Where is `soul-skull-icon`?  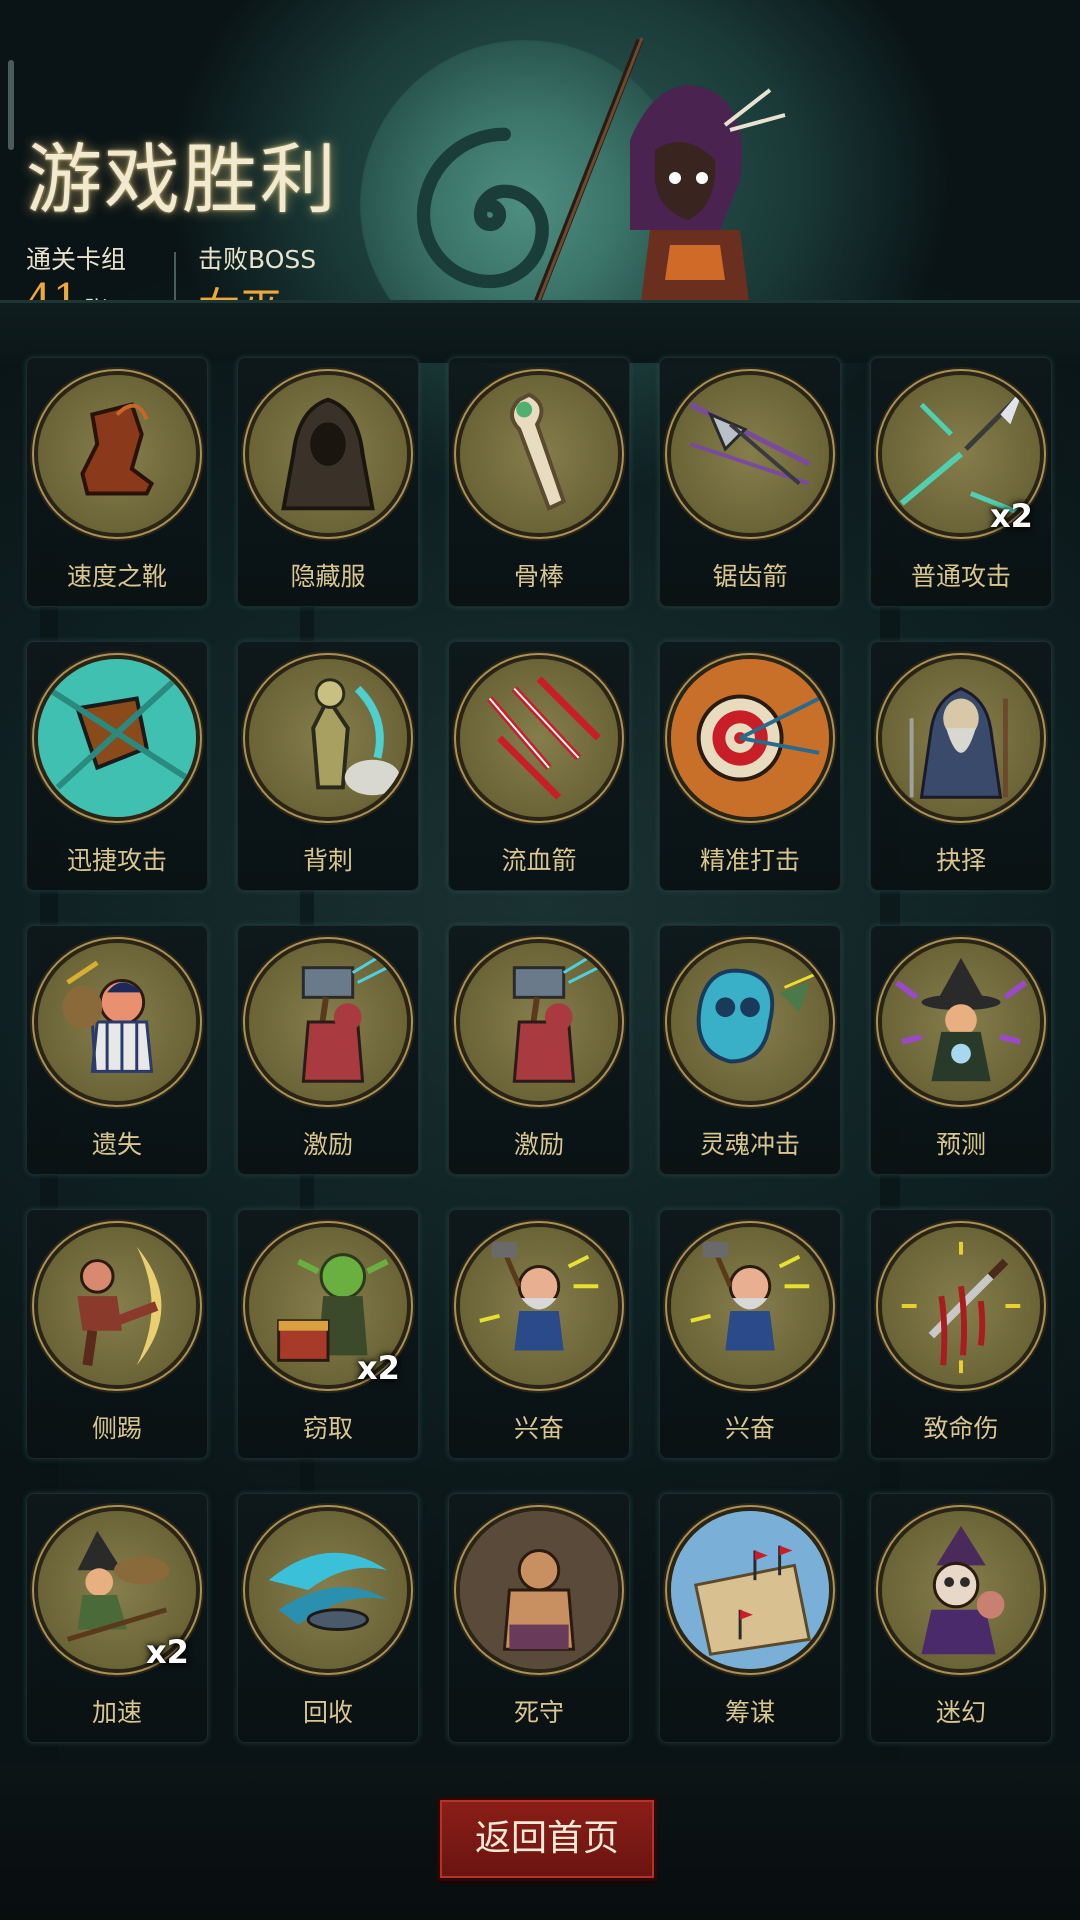 soul-skull-icon is located at coordinates (750, 1022).